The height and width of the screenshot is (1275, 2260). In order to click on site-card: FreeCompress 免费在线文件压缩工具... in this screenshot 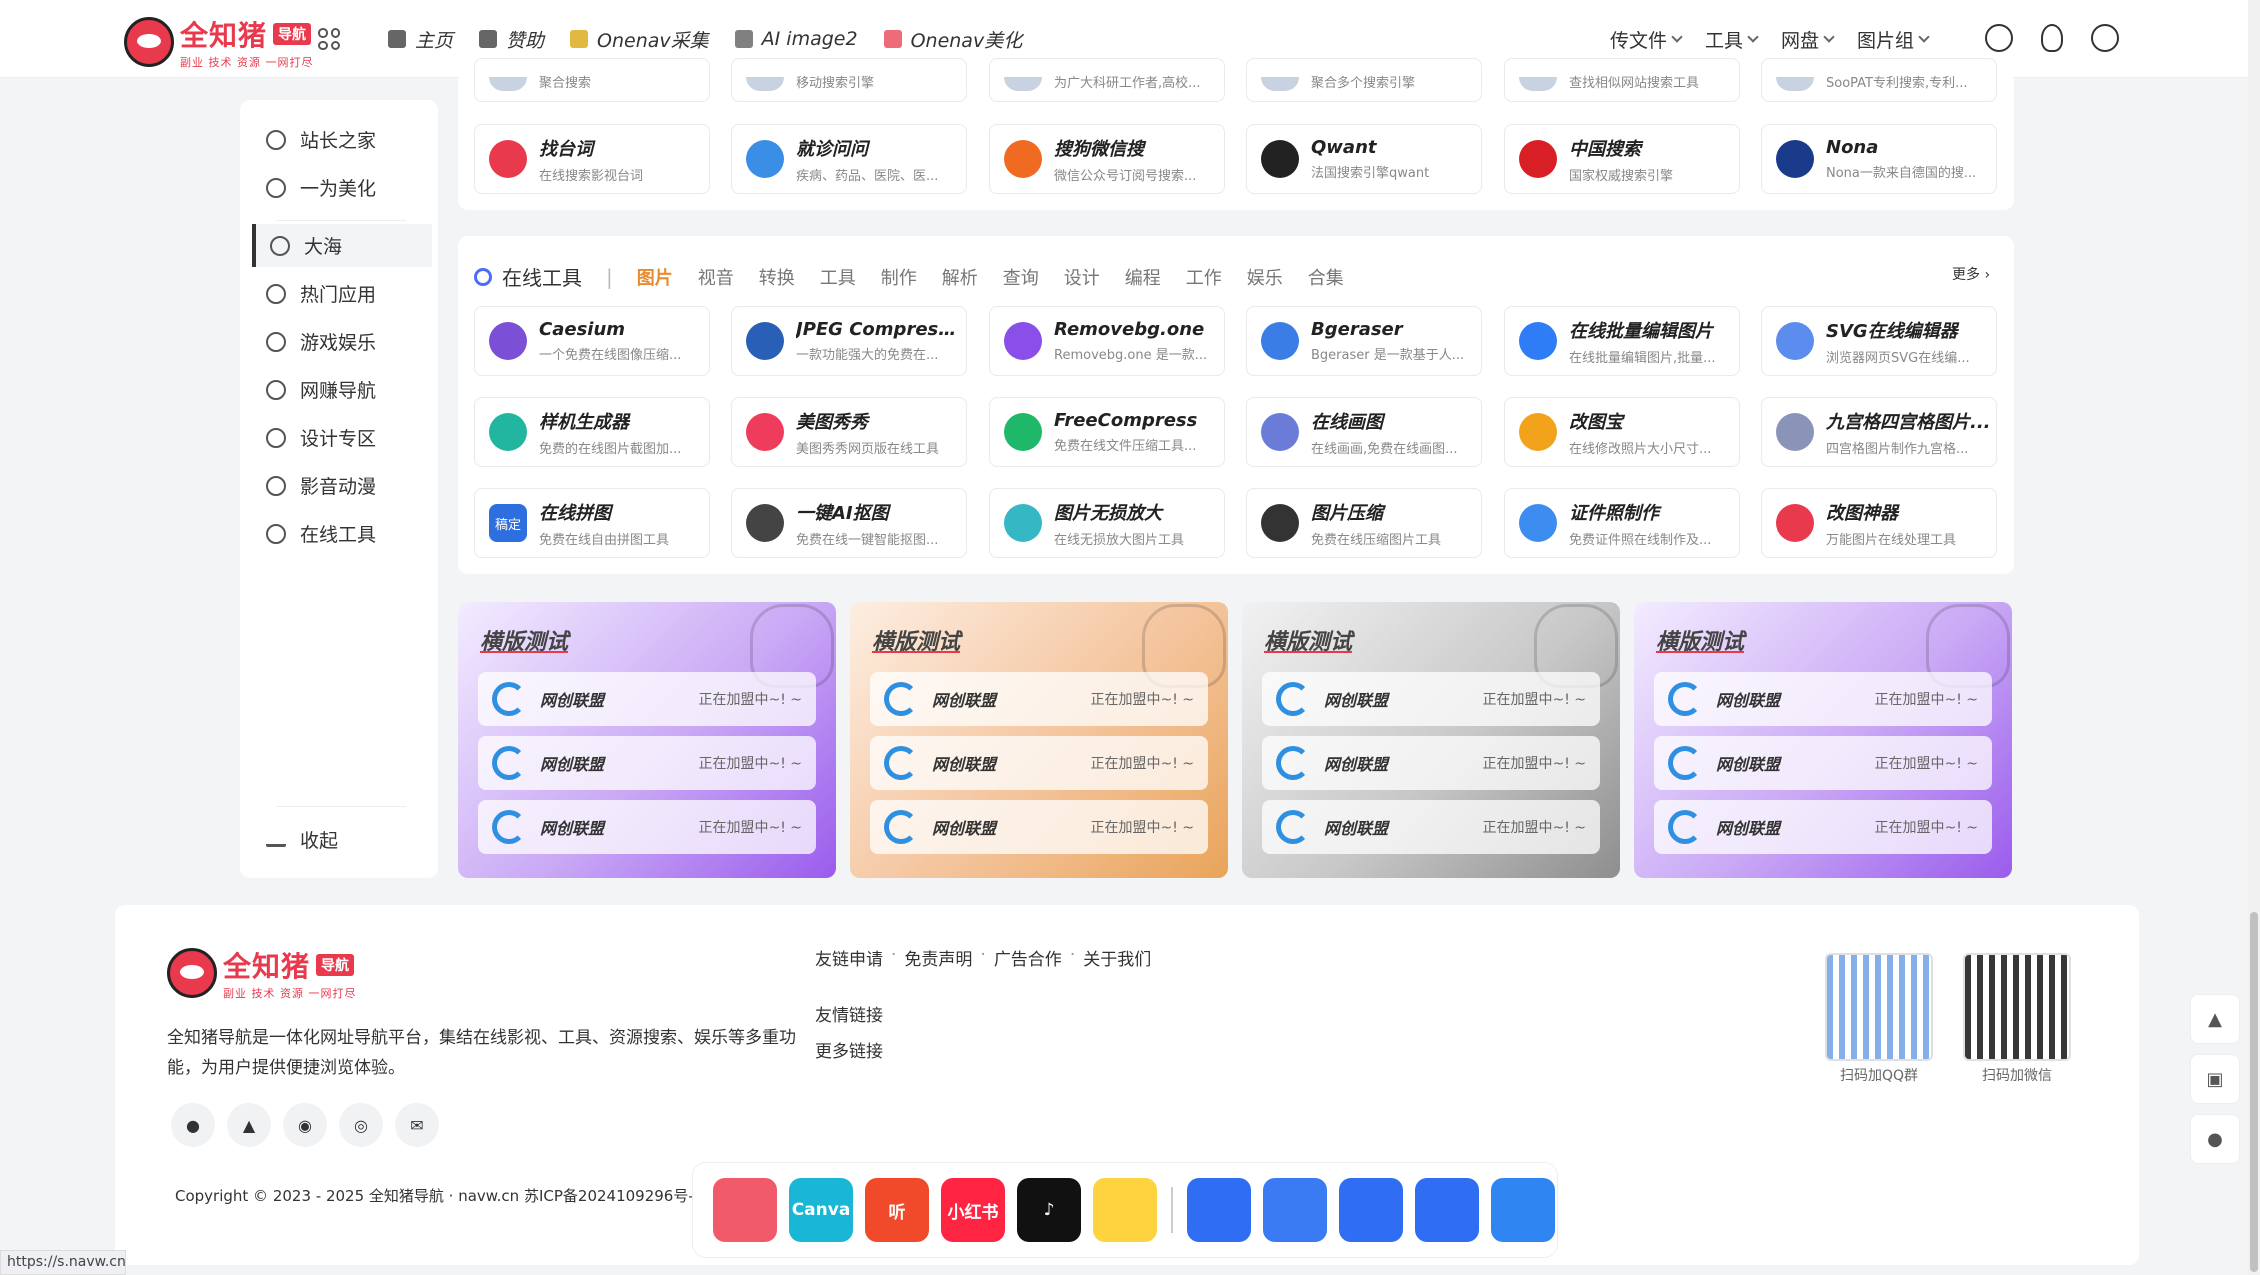, I will do `click(1107, 432)`.